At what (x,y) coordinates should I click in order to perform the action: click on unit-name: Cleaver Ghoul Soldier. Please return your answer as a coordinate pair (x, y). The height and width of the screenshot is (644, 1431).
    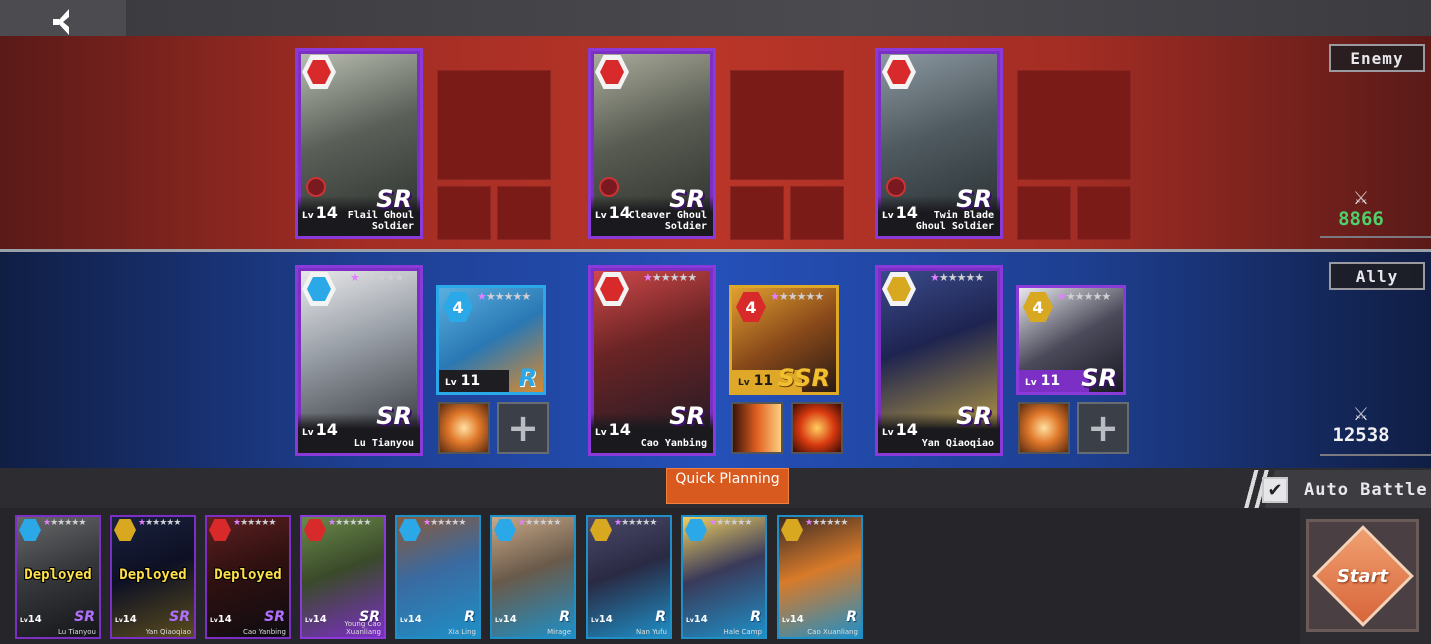
    Looking at the image, I should click on (667, 221).